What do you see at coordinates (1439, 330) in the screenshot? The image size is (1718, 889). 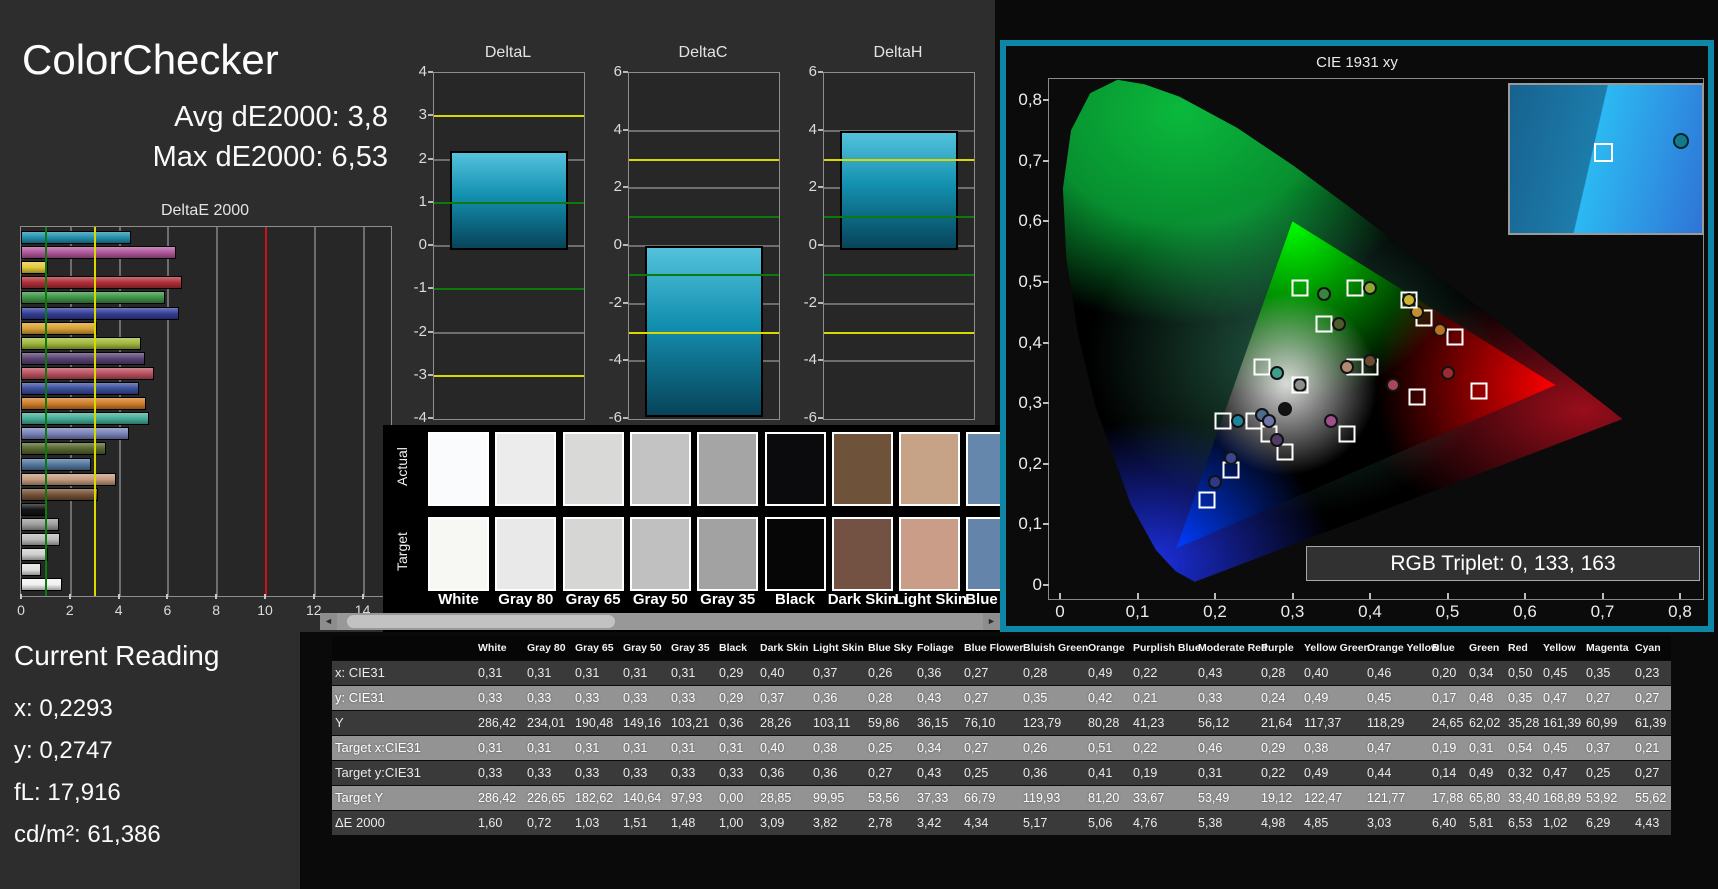 I see `cie-measured-marker-orange` at bounding box center [1439, 330].